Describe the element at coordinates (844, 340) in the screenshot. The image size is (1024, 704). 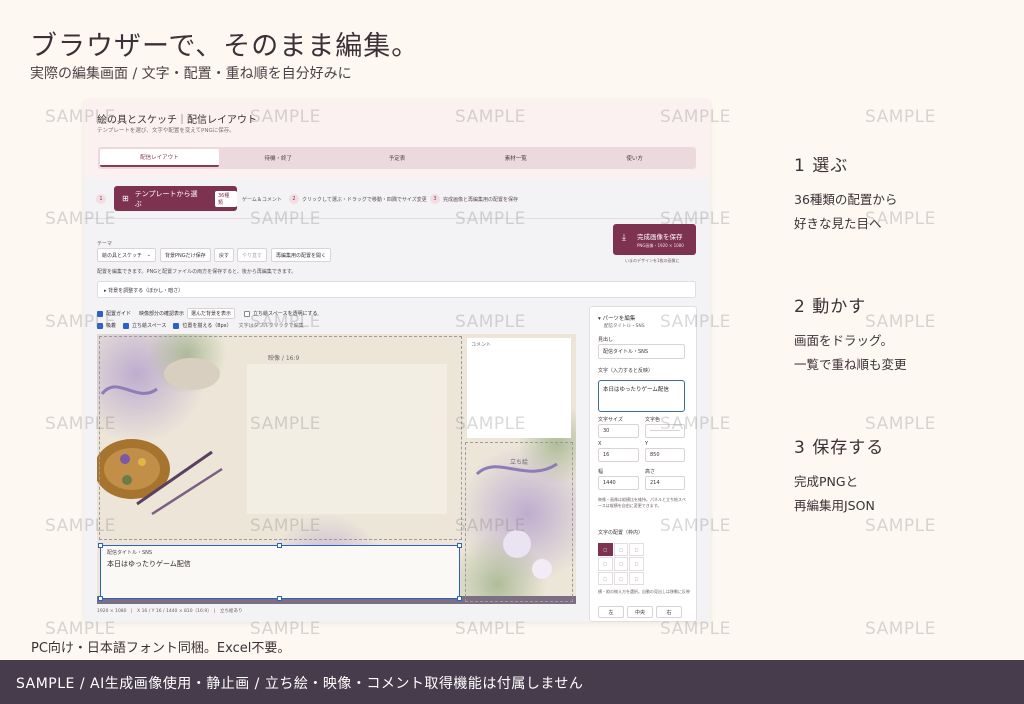
I see `section-2-line: 画面をドラッグ。` at that location.